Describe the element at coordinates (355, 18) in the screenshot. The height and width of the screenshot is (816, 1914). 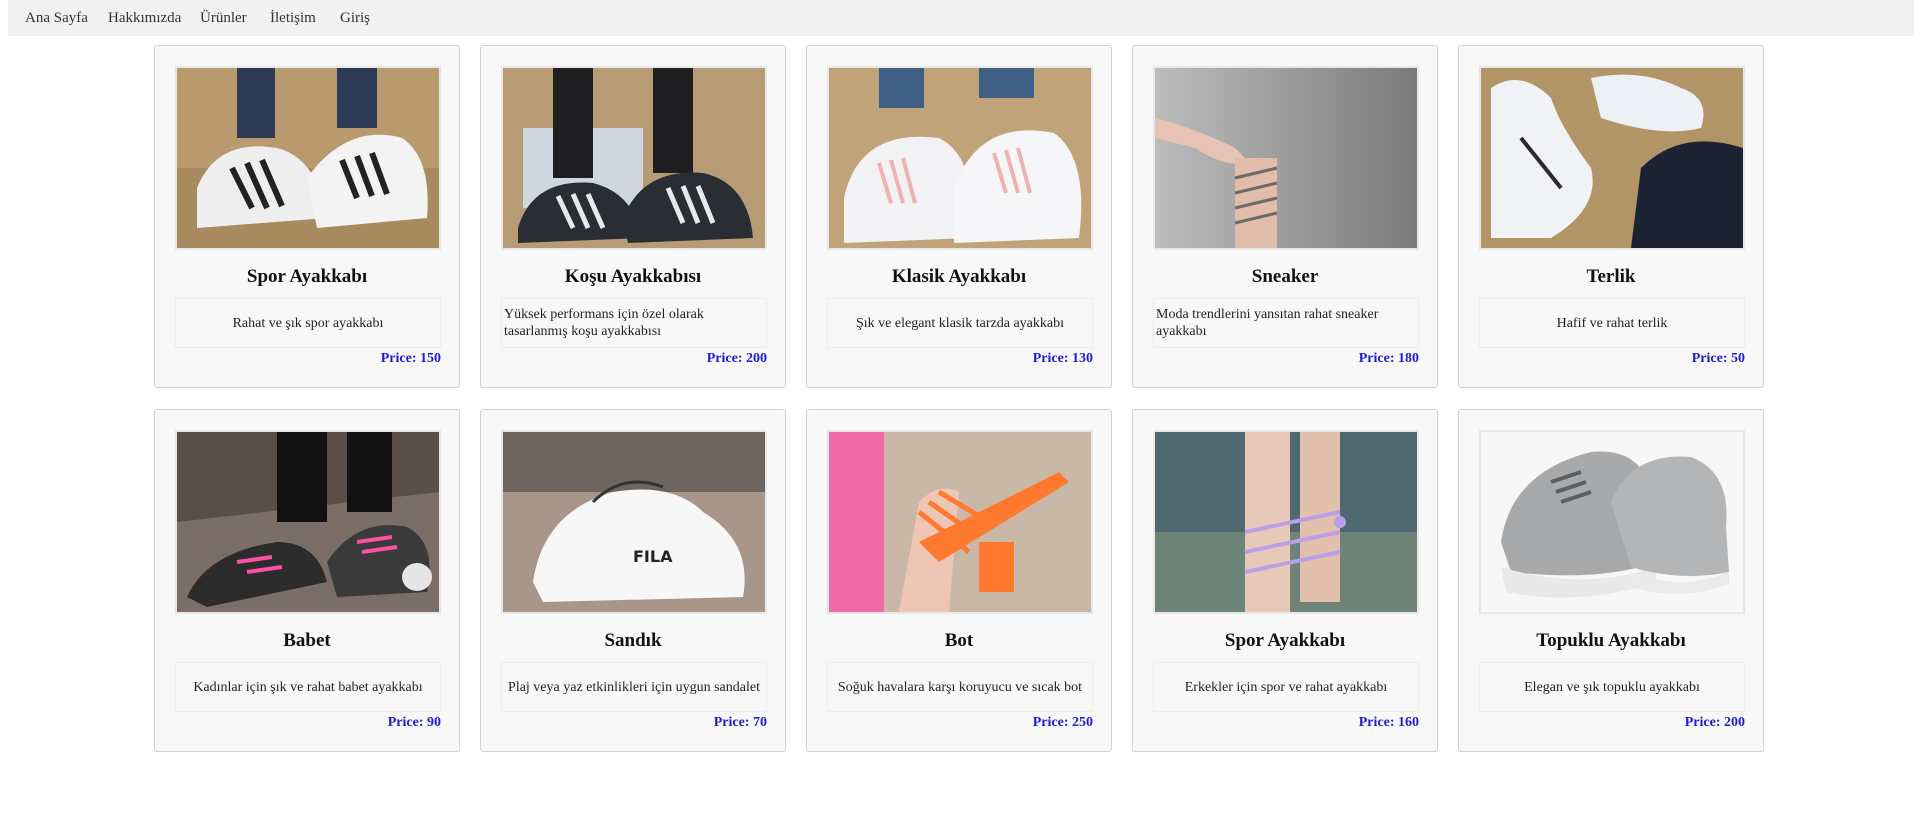
I see `nav-link-login: Giriş` at that location.